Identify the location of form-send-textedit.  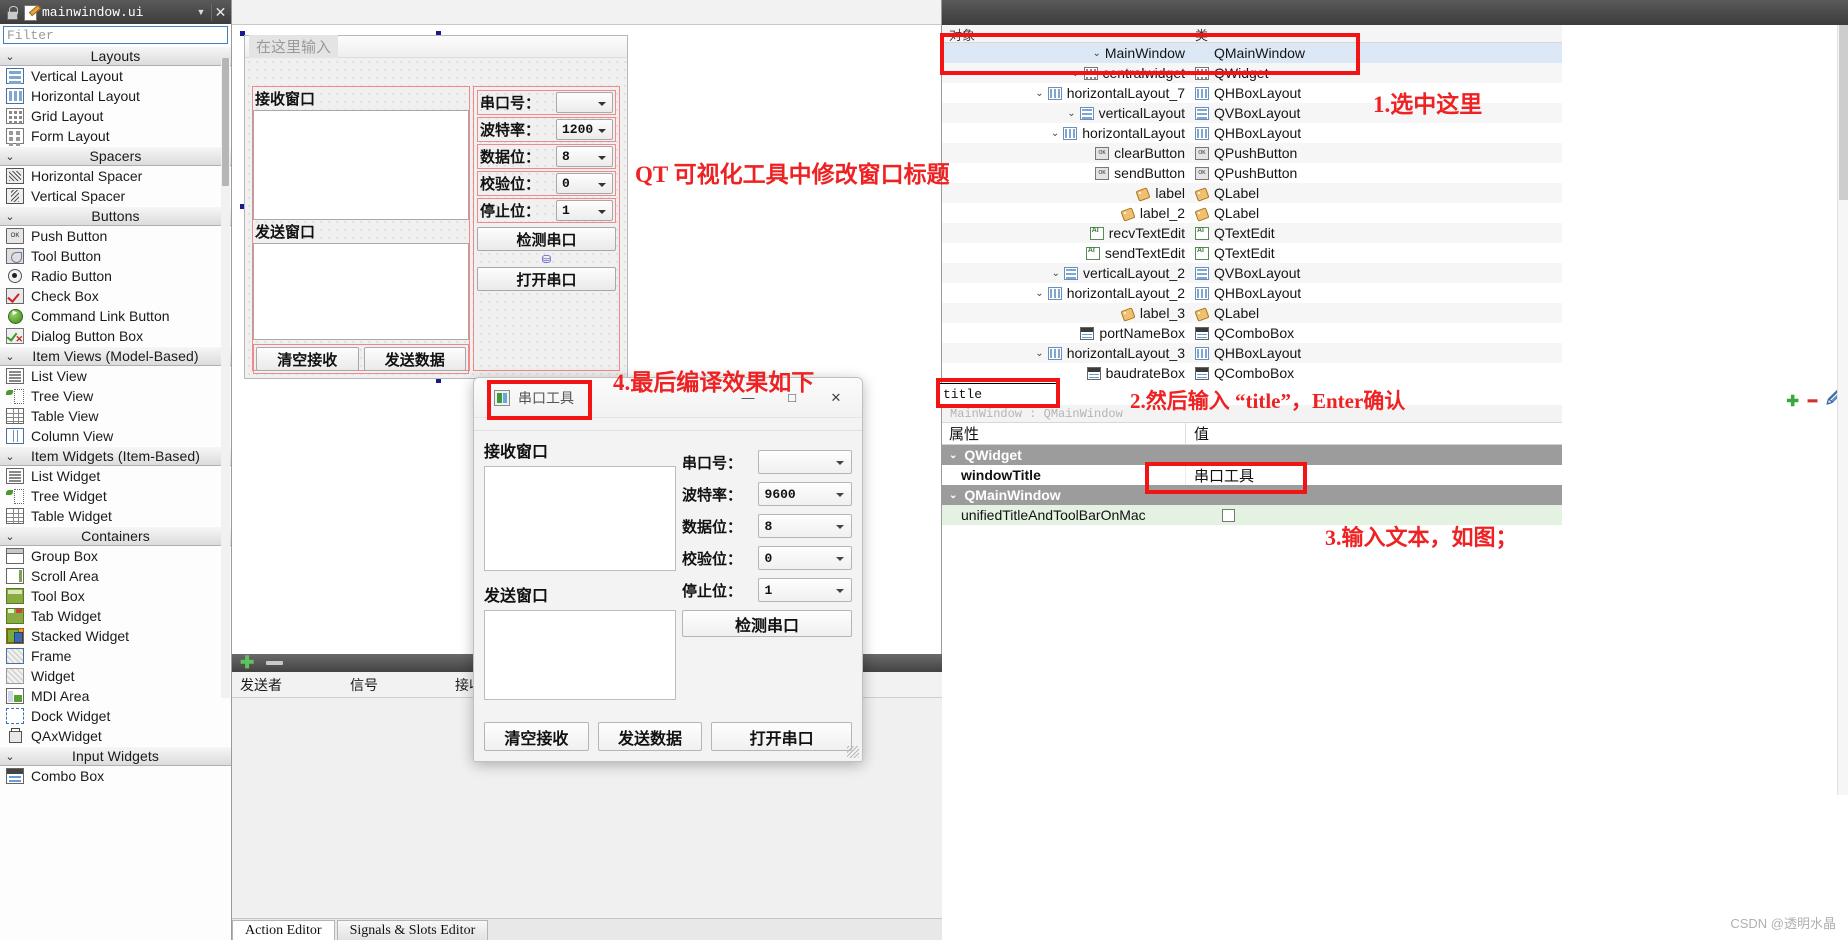
(361, 291).